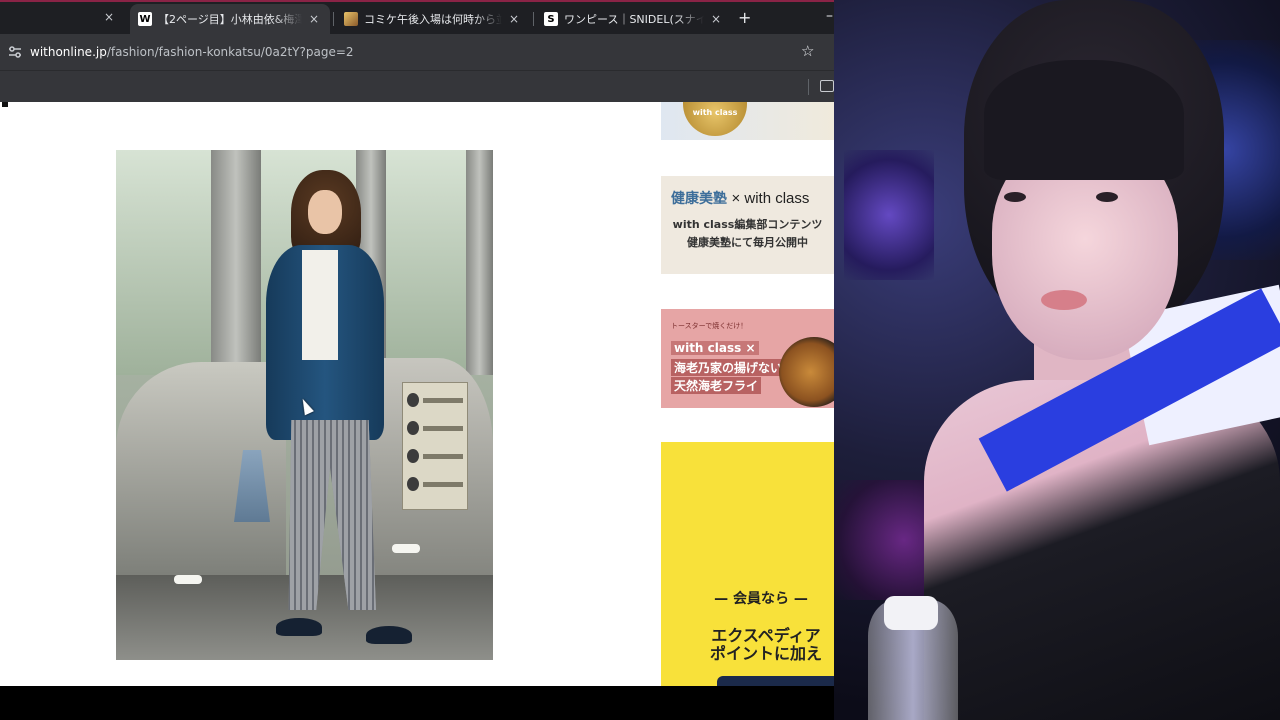 Image resolution: width=1280 pixels, height=720 pixels. Describe the element at coordinates (807, 51) in the screenshot. I see `star-icon: ☆` at that location.